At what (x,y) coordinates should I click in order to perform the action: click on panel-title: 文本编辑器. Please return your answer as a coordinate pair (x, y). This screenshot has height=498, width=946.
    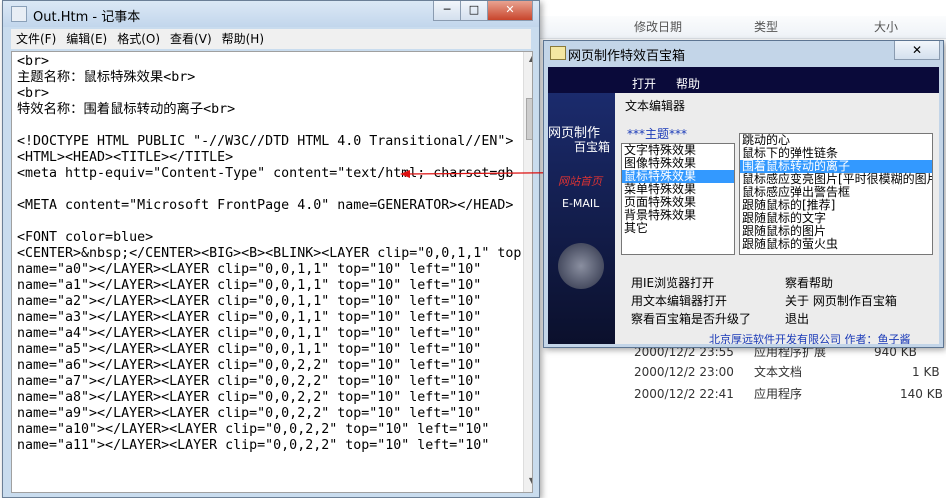
    Looking at the image, I should click on (655, 106).